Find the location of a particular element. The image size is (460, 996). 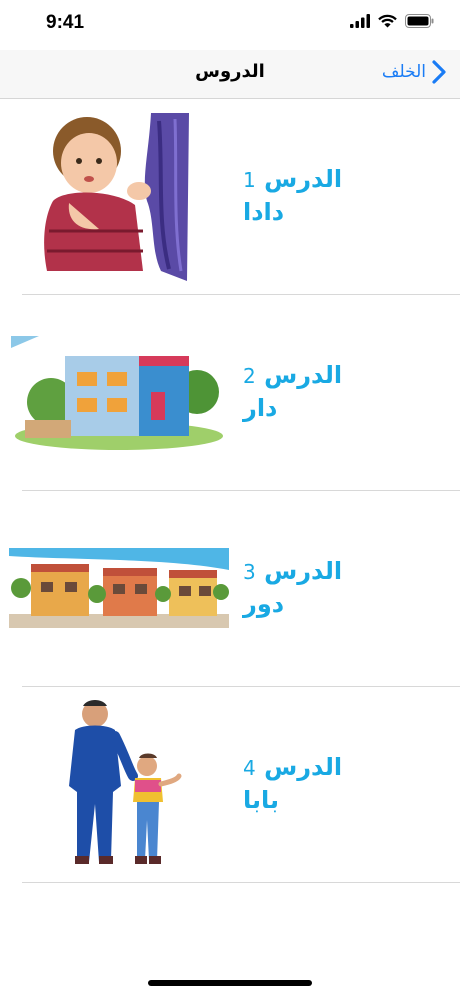

lesson-text-1: 1 الدرس دادا is located at coordinates (343, 195).